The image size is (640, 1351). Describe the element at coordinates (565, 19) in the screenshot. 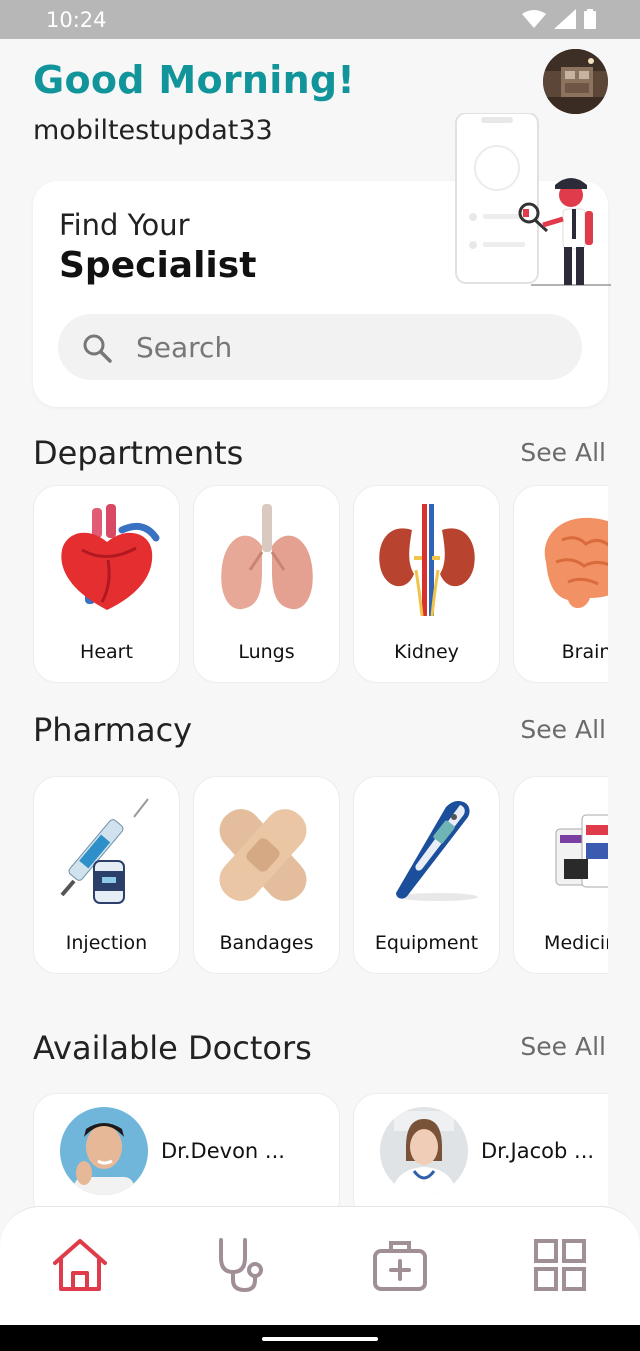

I see `signal-icon` at that location.